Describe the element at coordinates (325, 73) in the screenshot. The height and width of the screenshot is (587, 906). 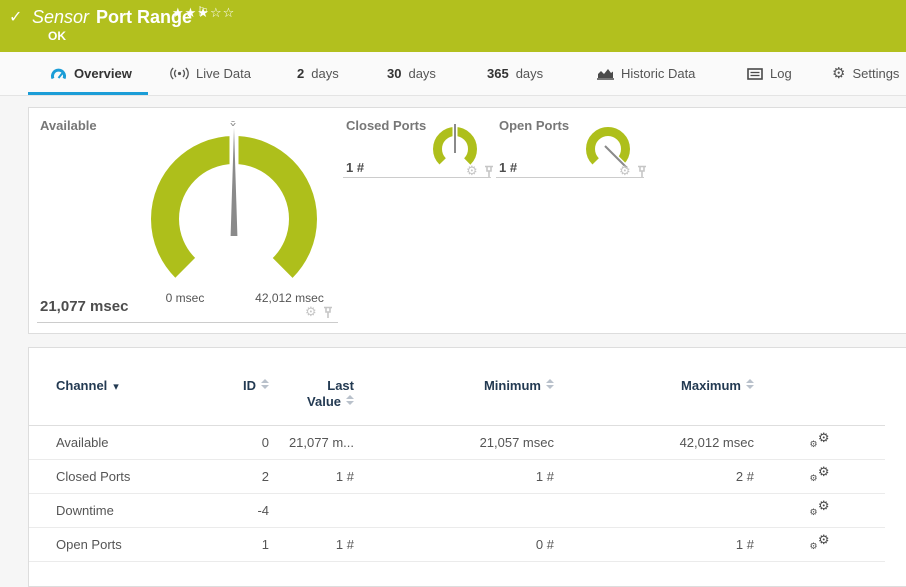
I see `tab-2-days-label: days` at that location.